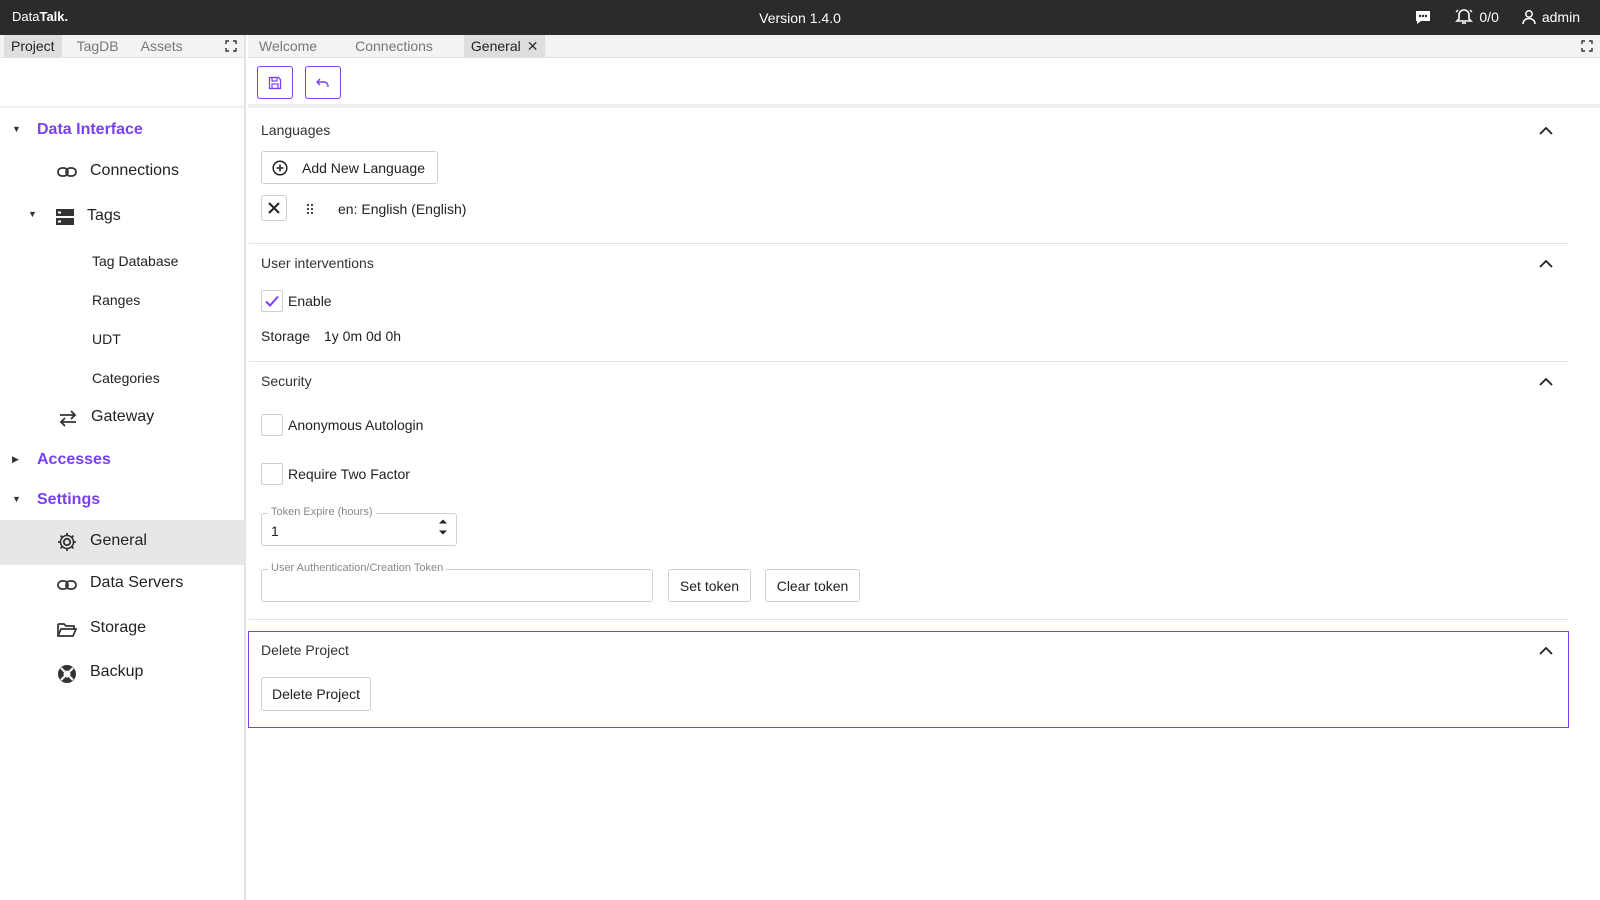 This screenshot has height=900, width=1600. I want to click on tab-assets: Assets, so click(162, 46).